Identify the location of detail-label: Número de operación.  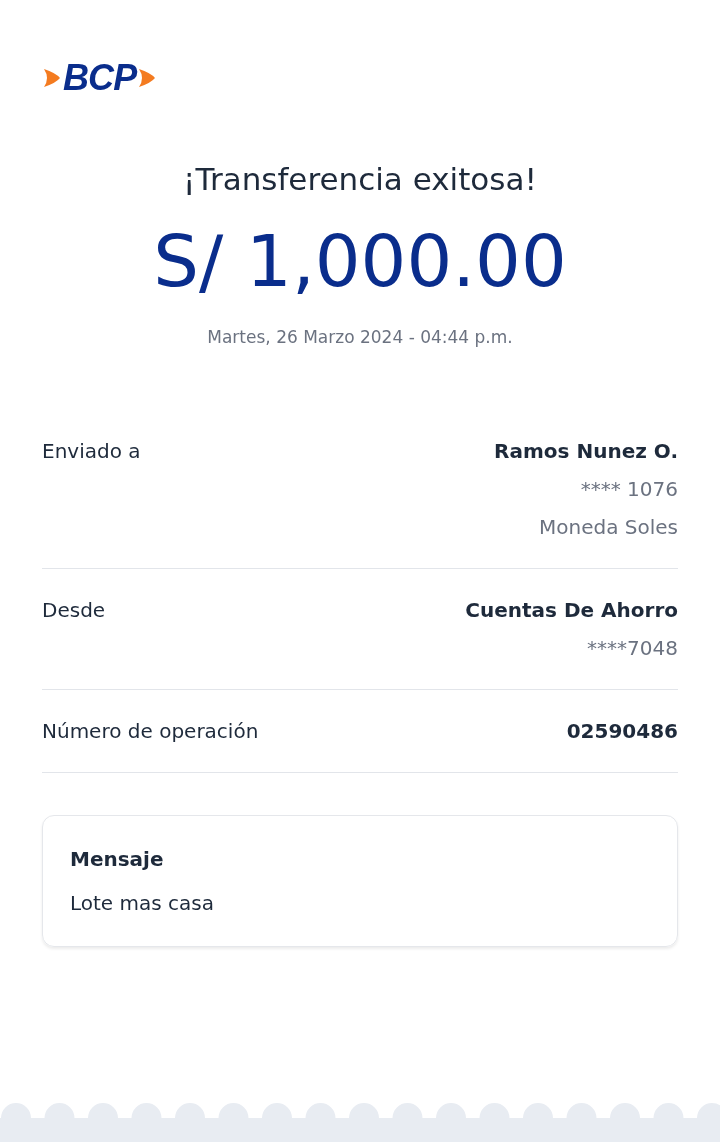
(150, 732).